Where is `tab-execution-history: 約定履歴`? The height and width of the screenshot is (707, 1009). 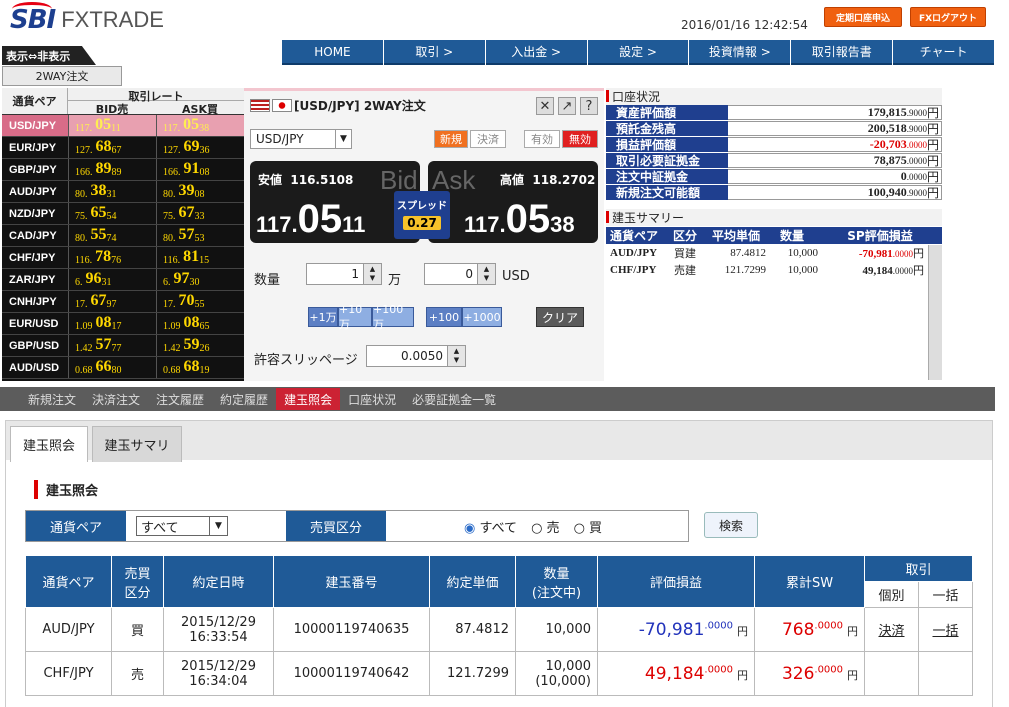
tab-execution-history: 約定履歴 is located at coordinates (244, 399).